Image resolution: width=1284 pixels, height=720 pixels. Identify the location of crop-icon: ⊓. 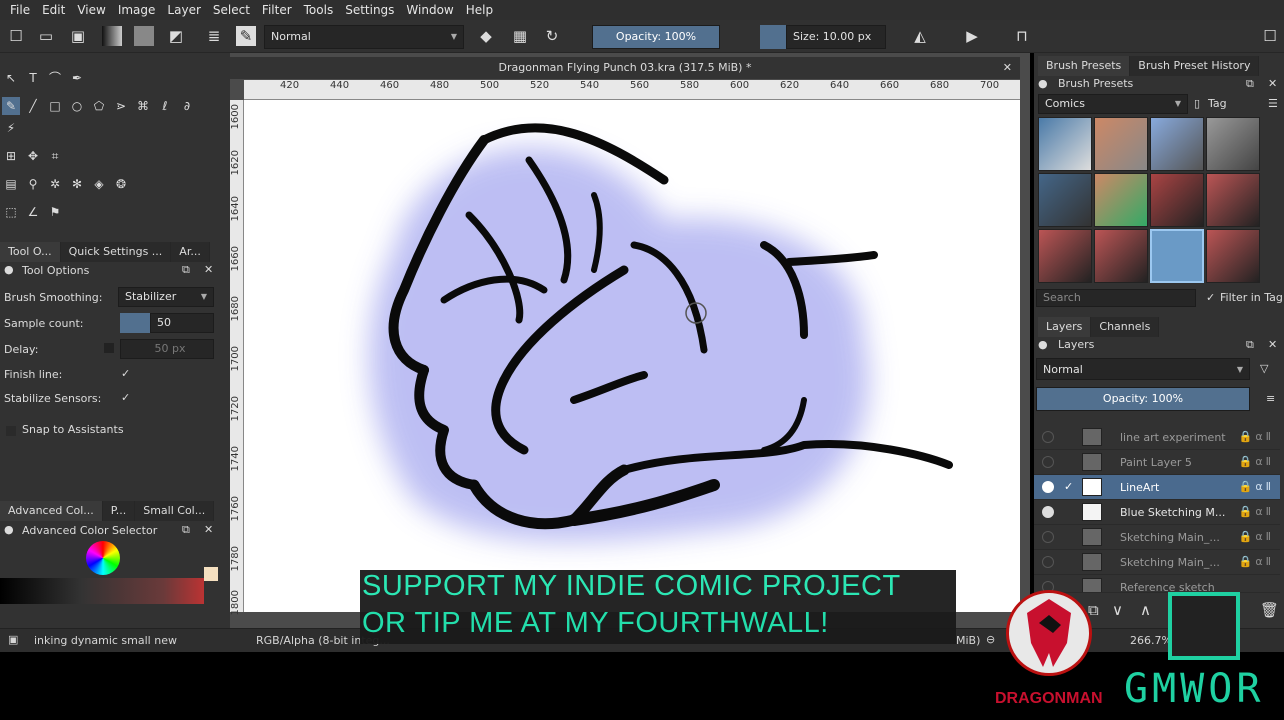
(1022, 36).